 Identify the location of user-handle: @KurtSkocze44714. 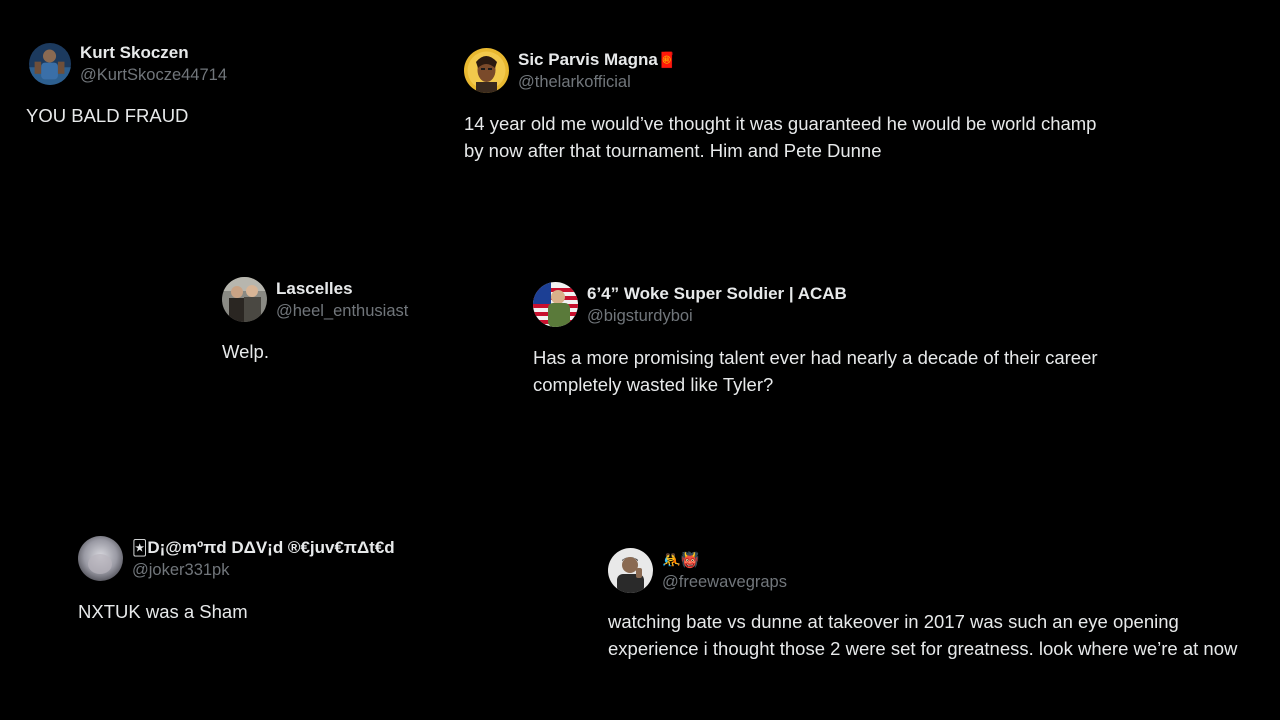
(153, 75).